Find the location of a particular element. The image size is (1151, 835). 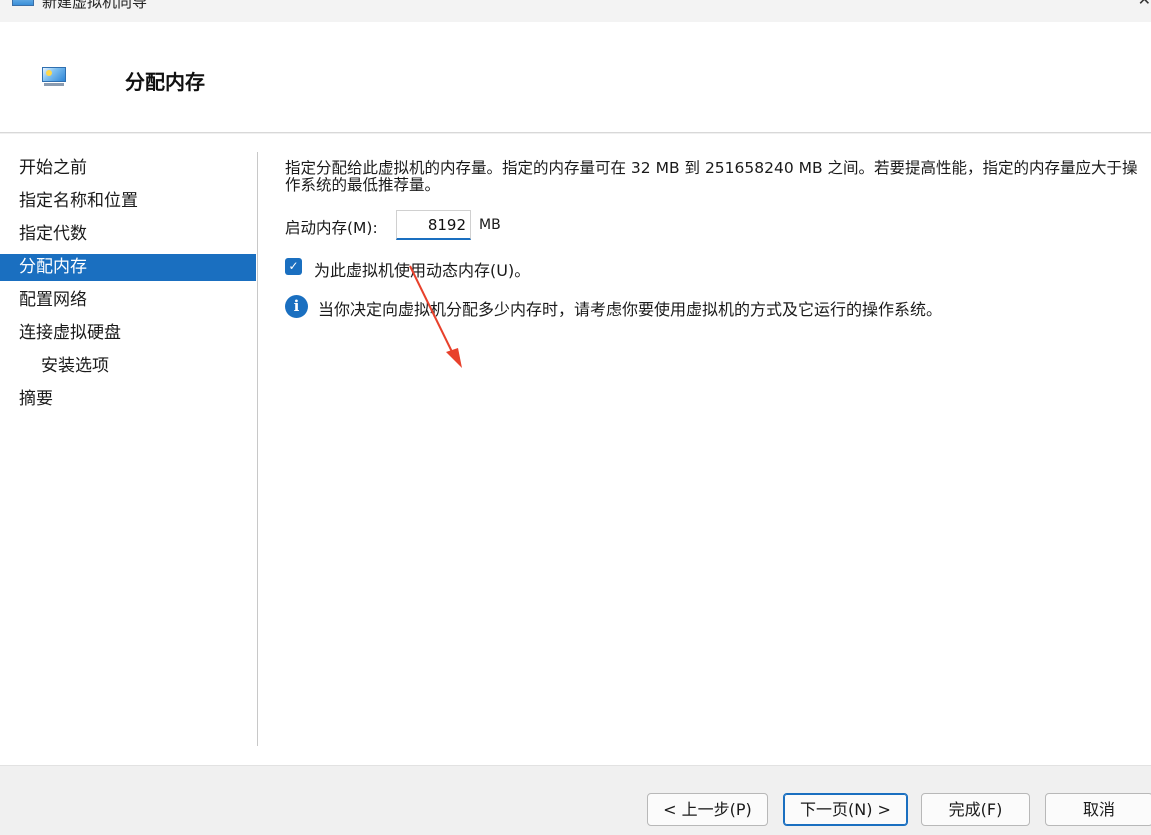

wizard-footer: < 上一步(P) 下一页(N) > 完成(F) 取消 is located at coordinates (575, 800).